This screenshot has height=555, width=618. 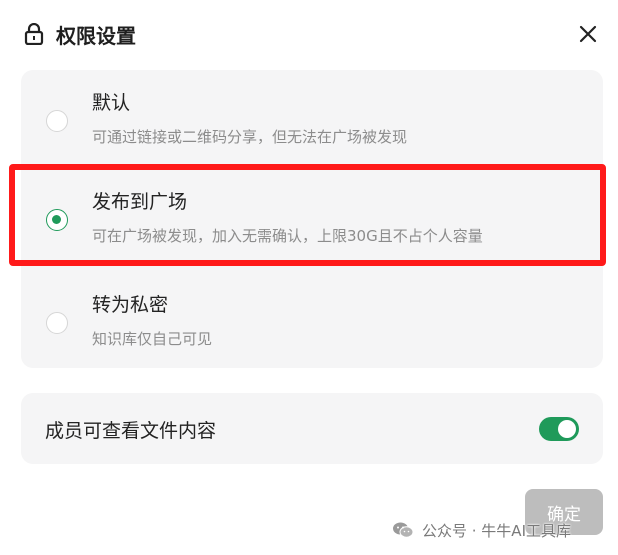 I want to click on member-view-label: 成员可查看文件内容, so click(x=131, y=431).